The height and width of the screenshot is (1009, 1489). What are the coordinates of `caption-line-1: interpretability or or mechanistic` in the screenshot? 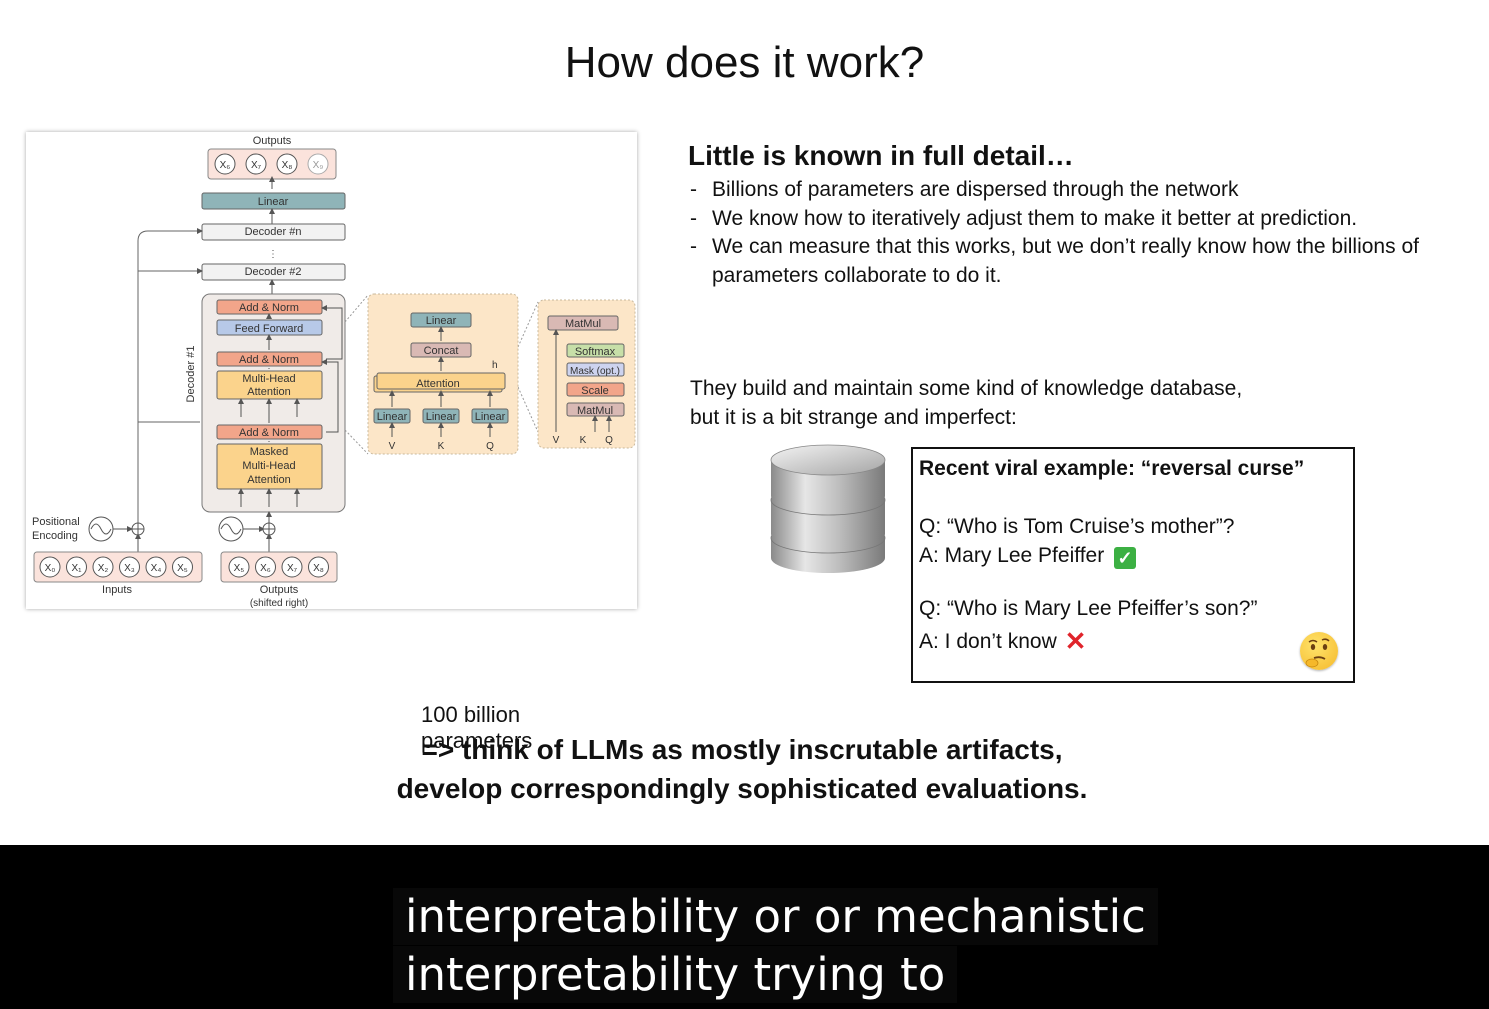 It's located at (775, 916).